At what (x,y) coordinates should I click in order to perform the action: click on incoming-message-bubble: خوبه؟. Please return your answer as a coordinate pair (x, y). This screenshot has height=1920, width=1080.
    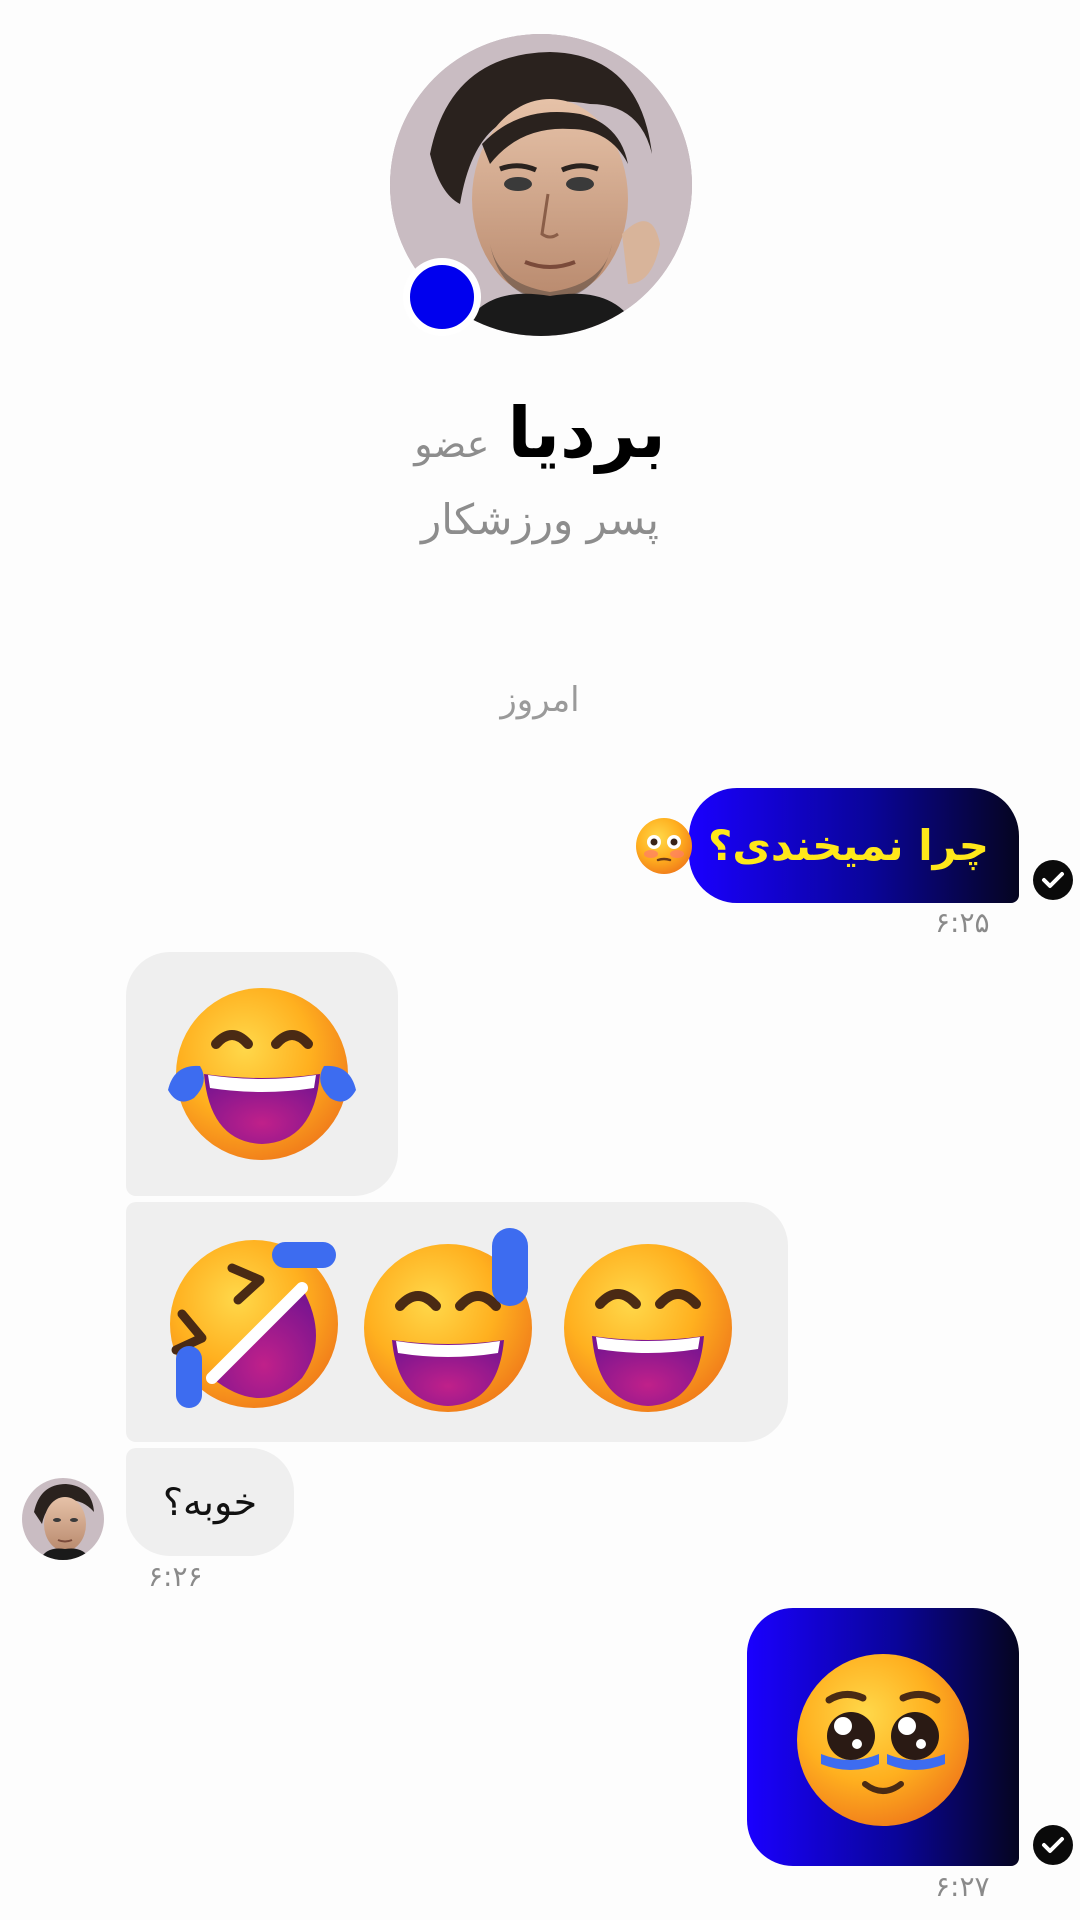
    Looking at the image, I should click on (210, 1502).